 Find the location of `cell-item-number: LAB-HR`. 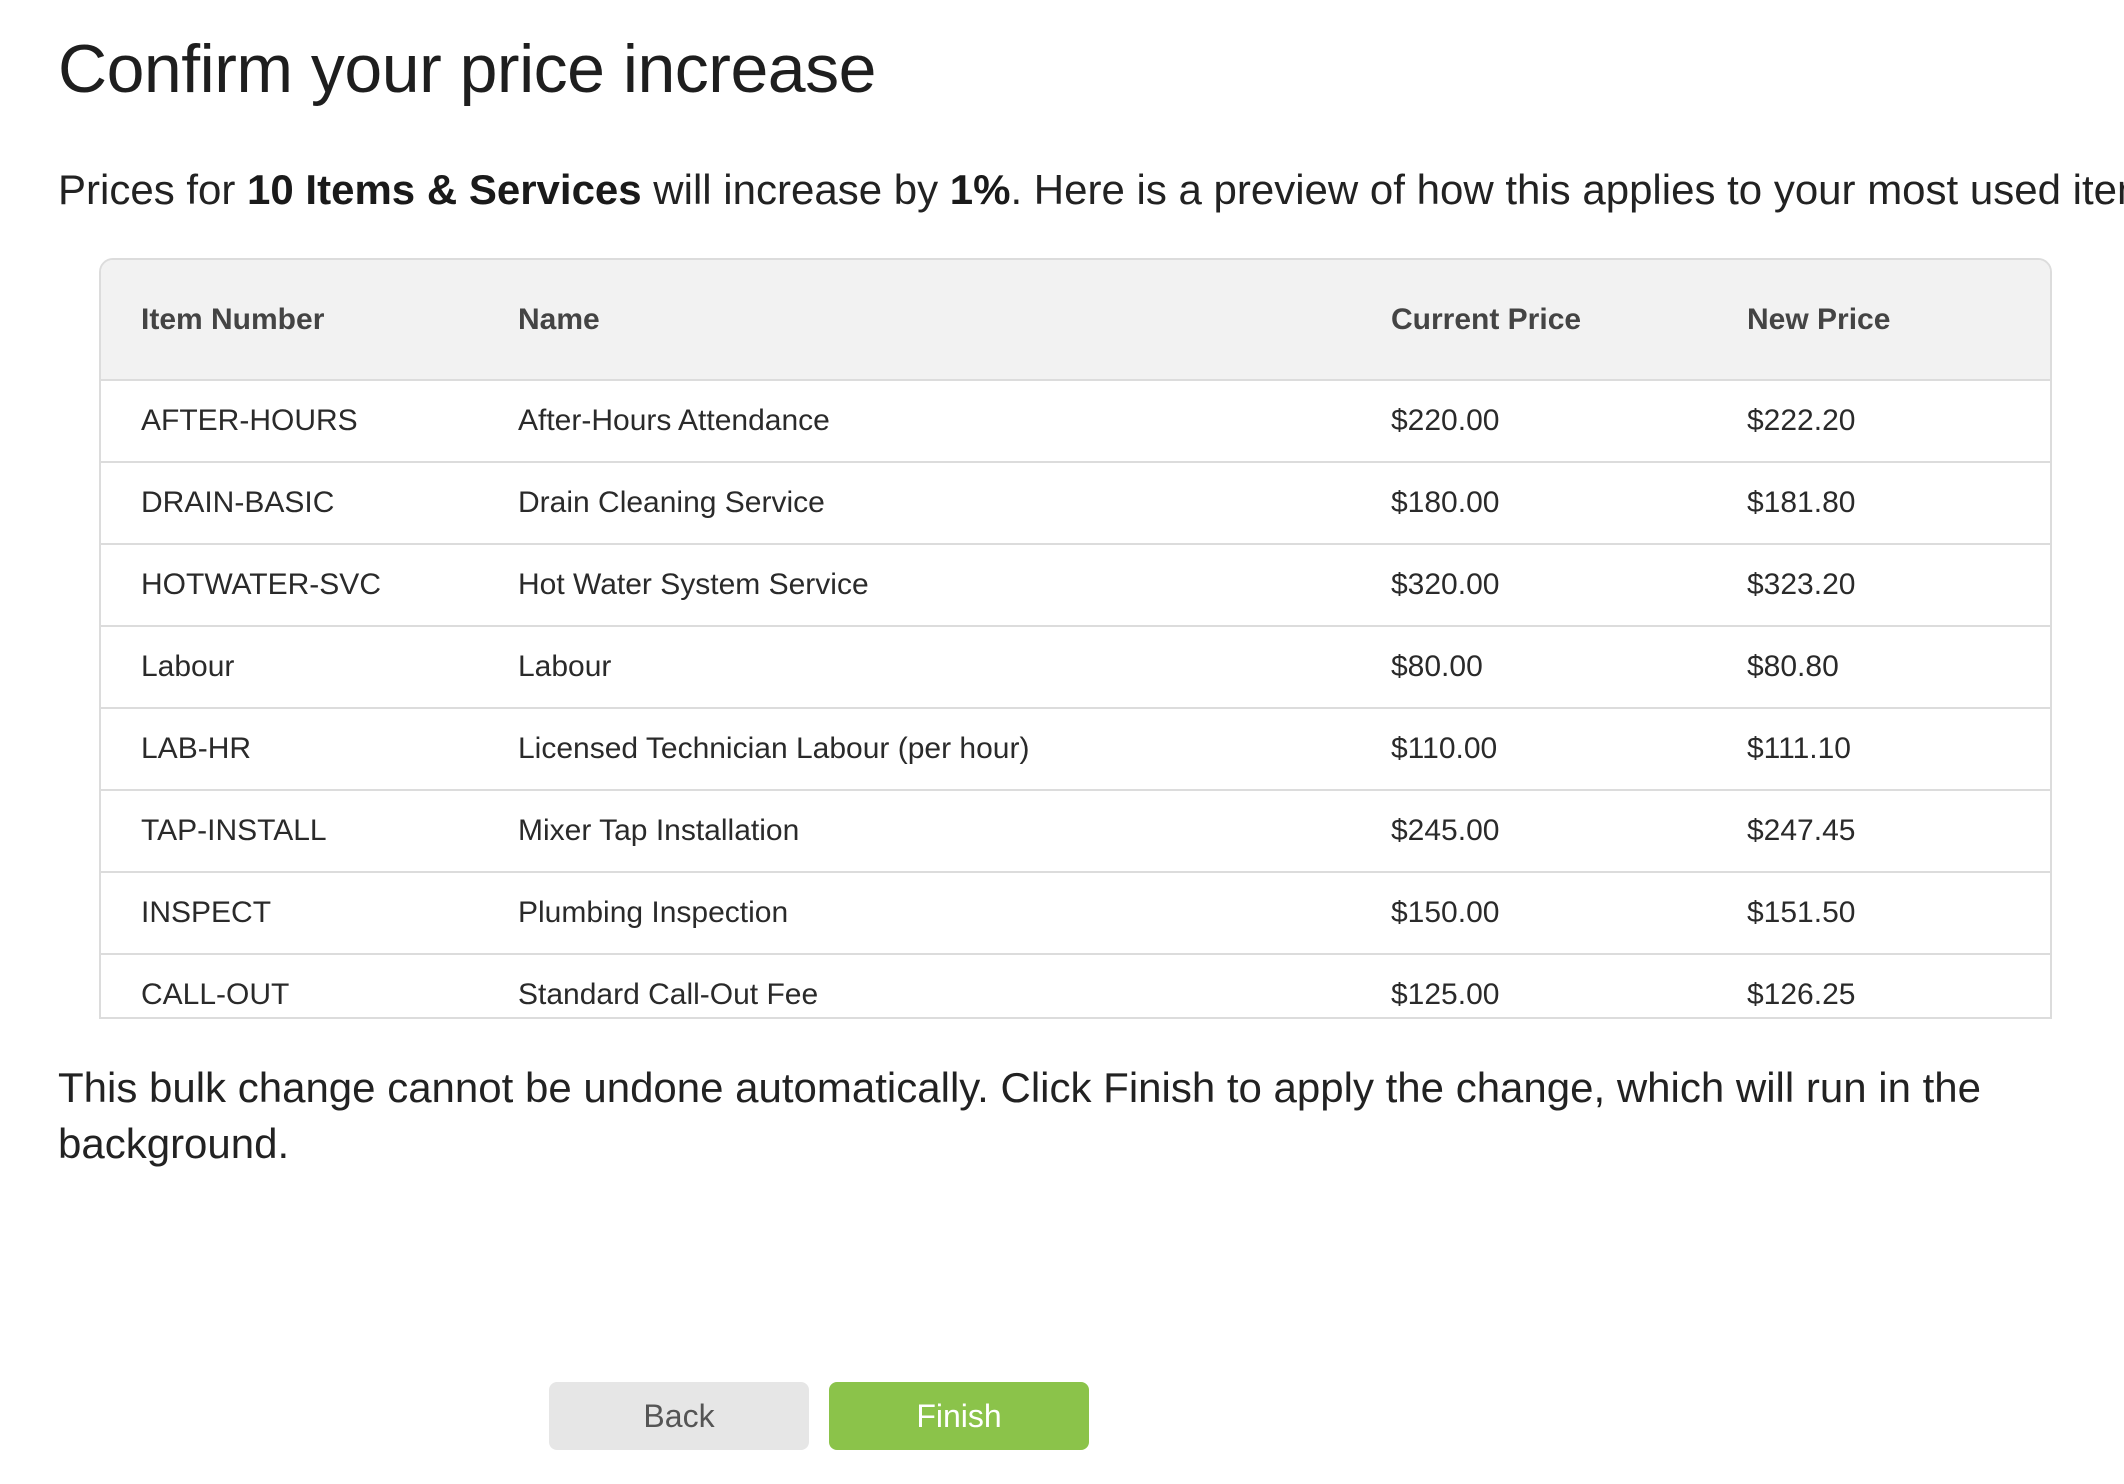

cell-item-number: LAB-HR is located at coordinates (309, 749).